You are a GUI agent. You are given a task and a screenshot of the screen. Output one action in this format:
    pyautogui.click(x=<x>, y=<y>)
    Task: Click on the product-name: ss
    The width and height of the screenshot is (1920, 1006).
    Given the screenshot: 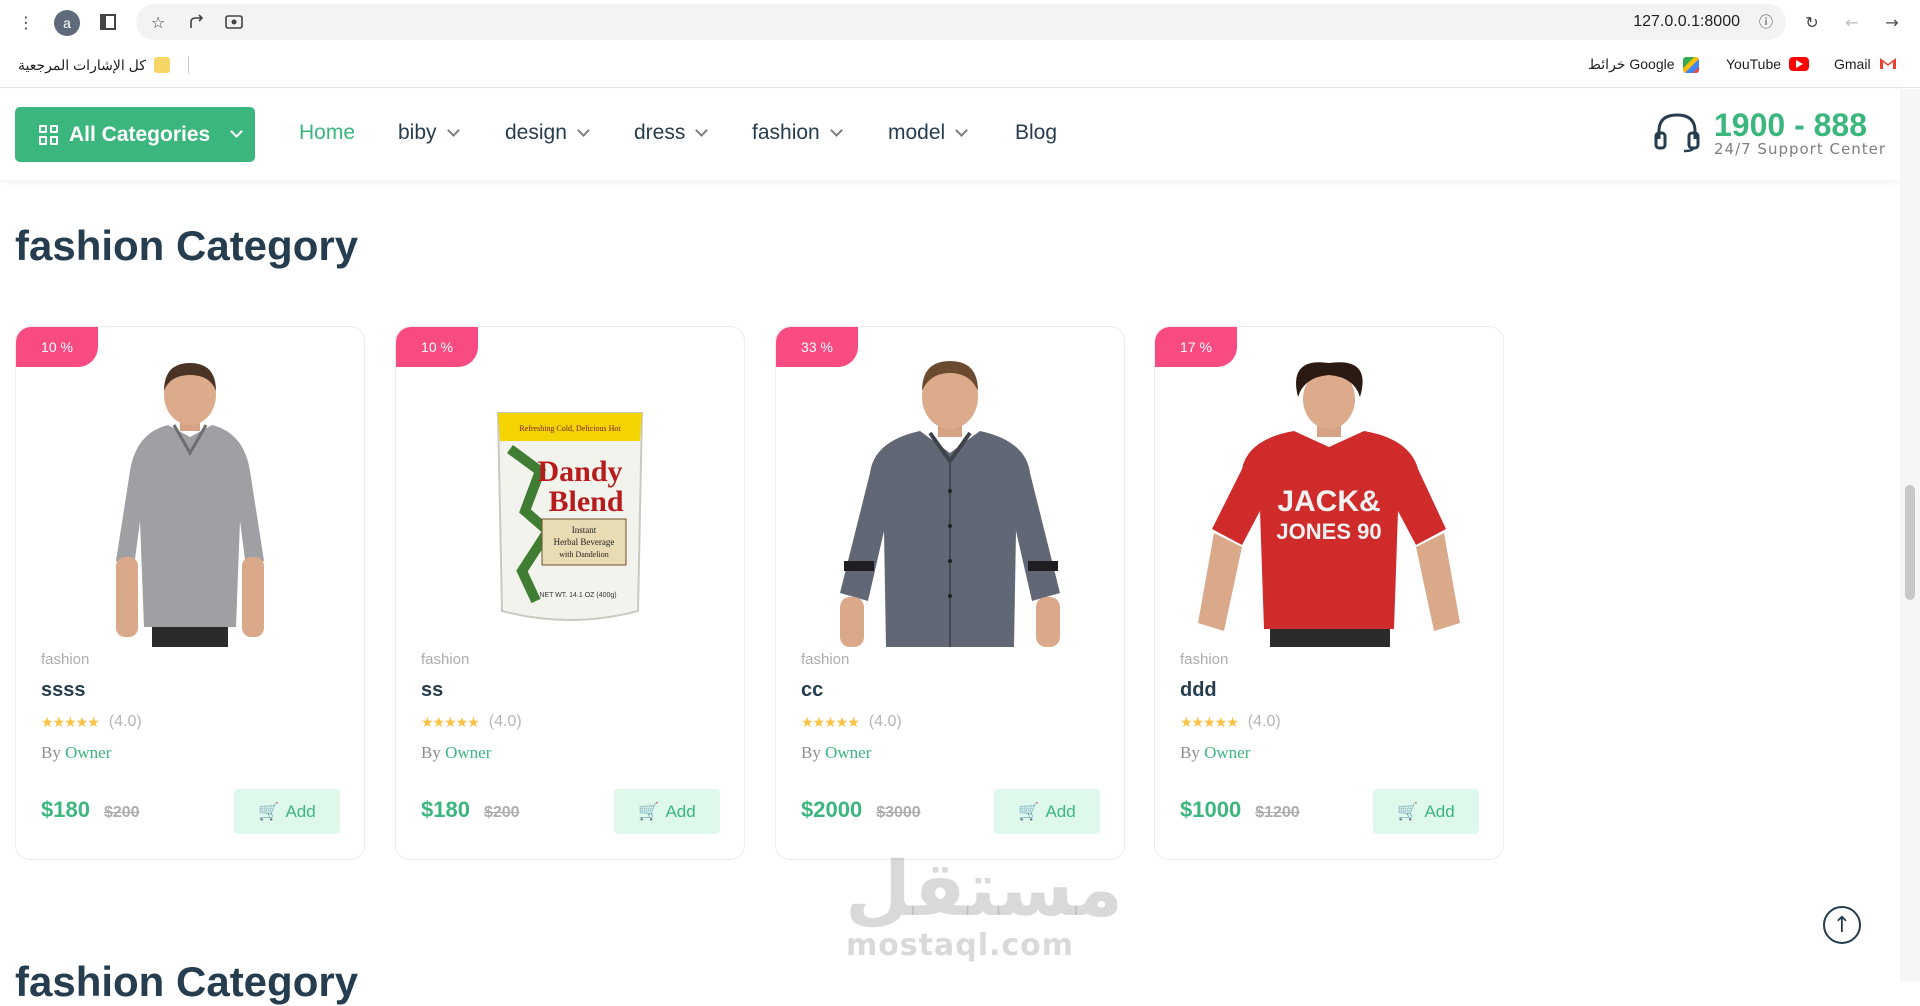 What is the action you would take?
    pyautogui.click(x=432, y=690)
    